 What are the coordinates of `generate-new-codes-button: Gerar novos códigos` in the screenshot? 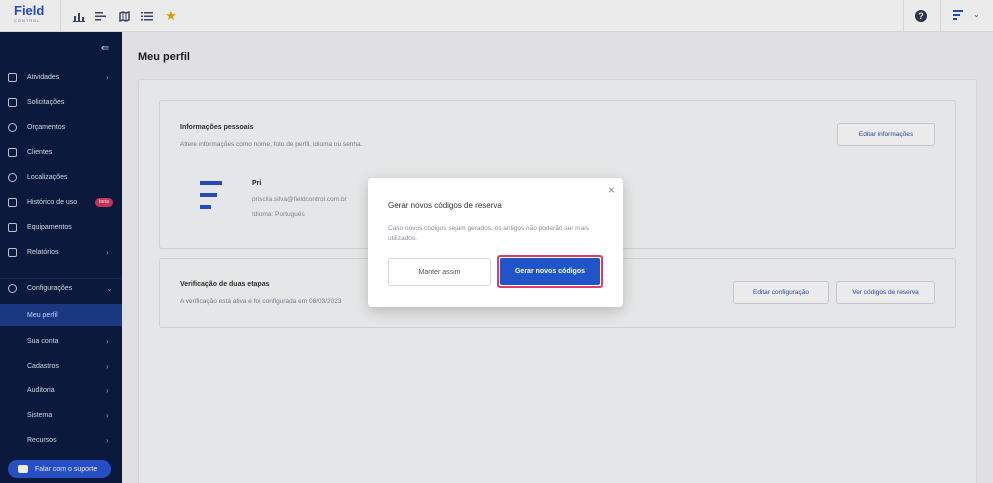 It's located at (550, 271).